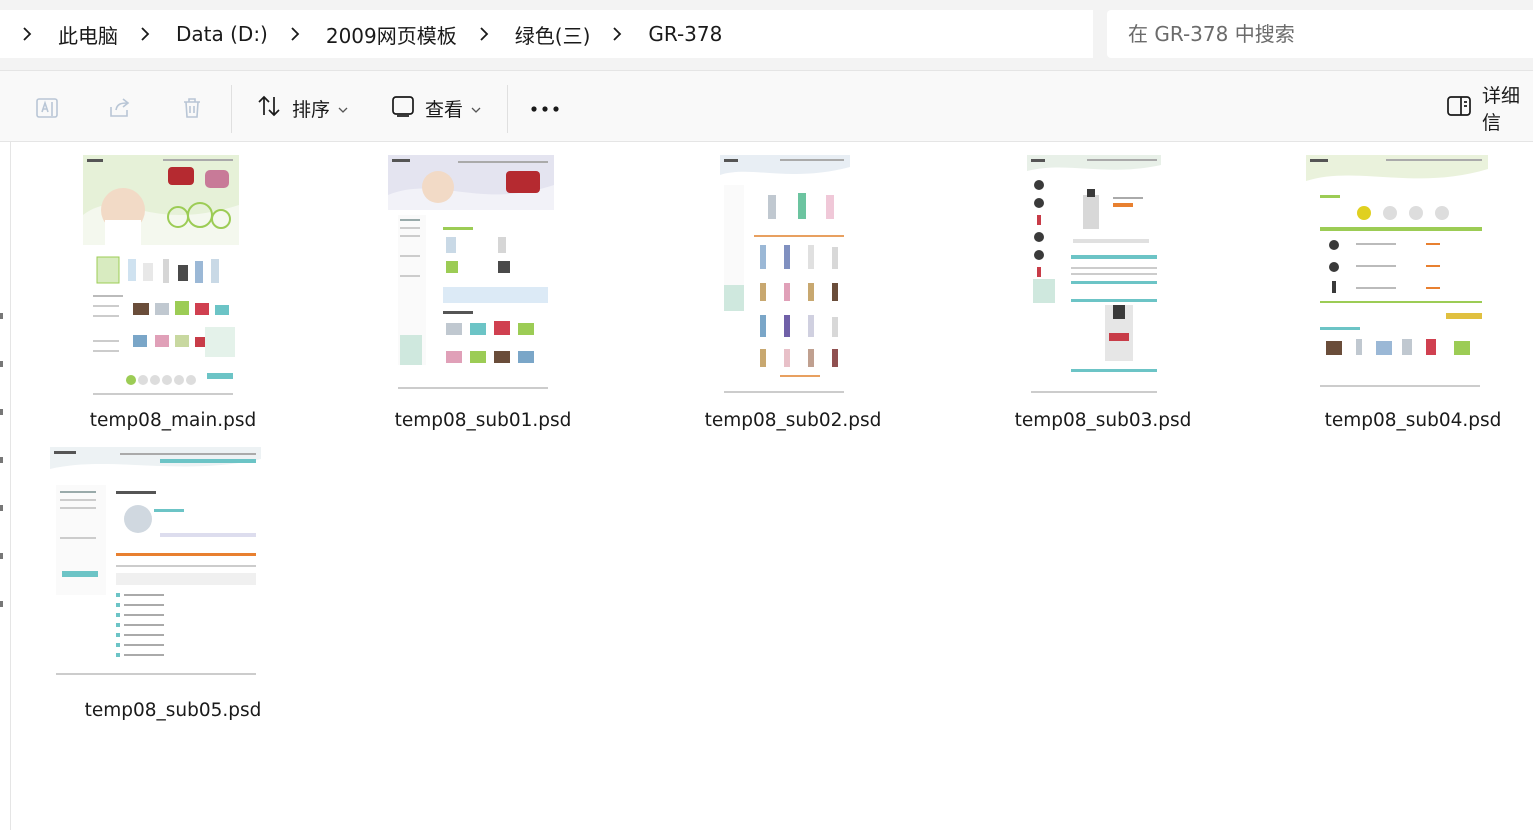  I want to click on details-pane-icon, so click(1459, 108).